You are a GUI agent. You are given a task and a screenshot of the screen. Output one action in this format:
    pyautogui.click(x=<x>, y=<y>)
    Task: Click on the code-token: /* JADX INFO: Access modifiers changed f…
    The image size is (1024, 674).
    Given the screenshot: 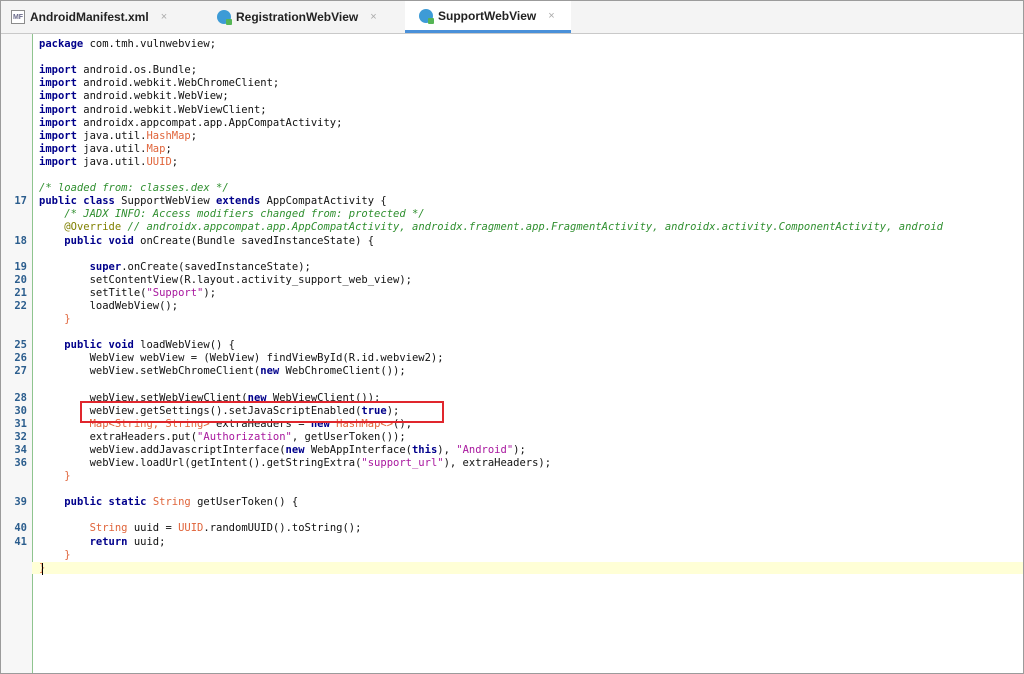 What is the action you would take?
    pyautogui.click(x=244, y=214)
    